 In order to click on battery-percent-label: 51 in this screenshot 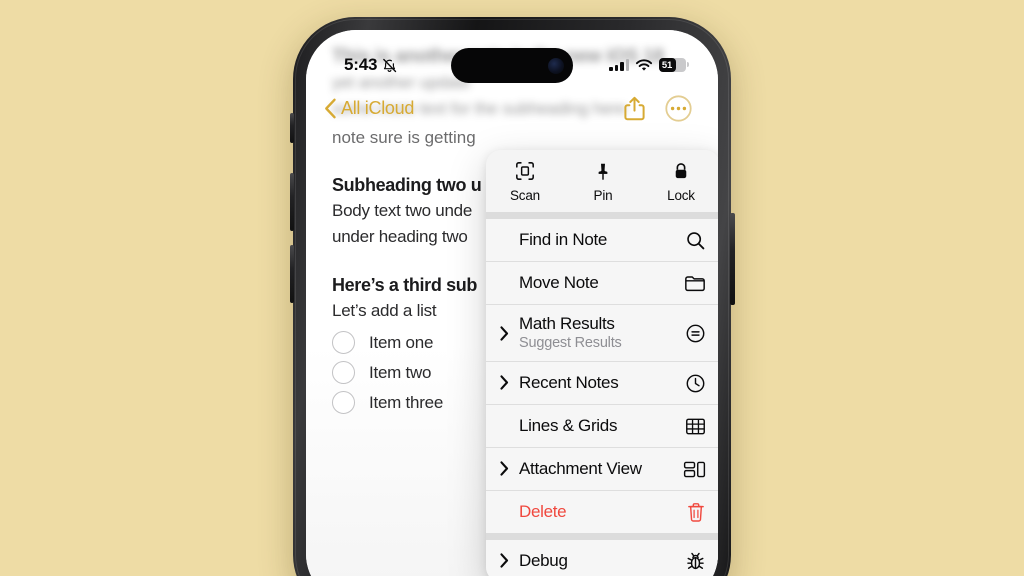, I will do `click(667, 65)`.